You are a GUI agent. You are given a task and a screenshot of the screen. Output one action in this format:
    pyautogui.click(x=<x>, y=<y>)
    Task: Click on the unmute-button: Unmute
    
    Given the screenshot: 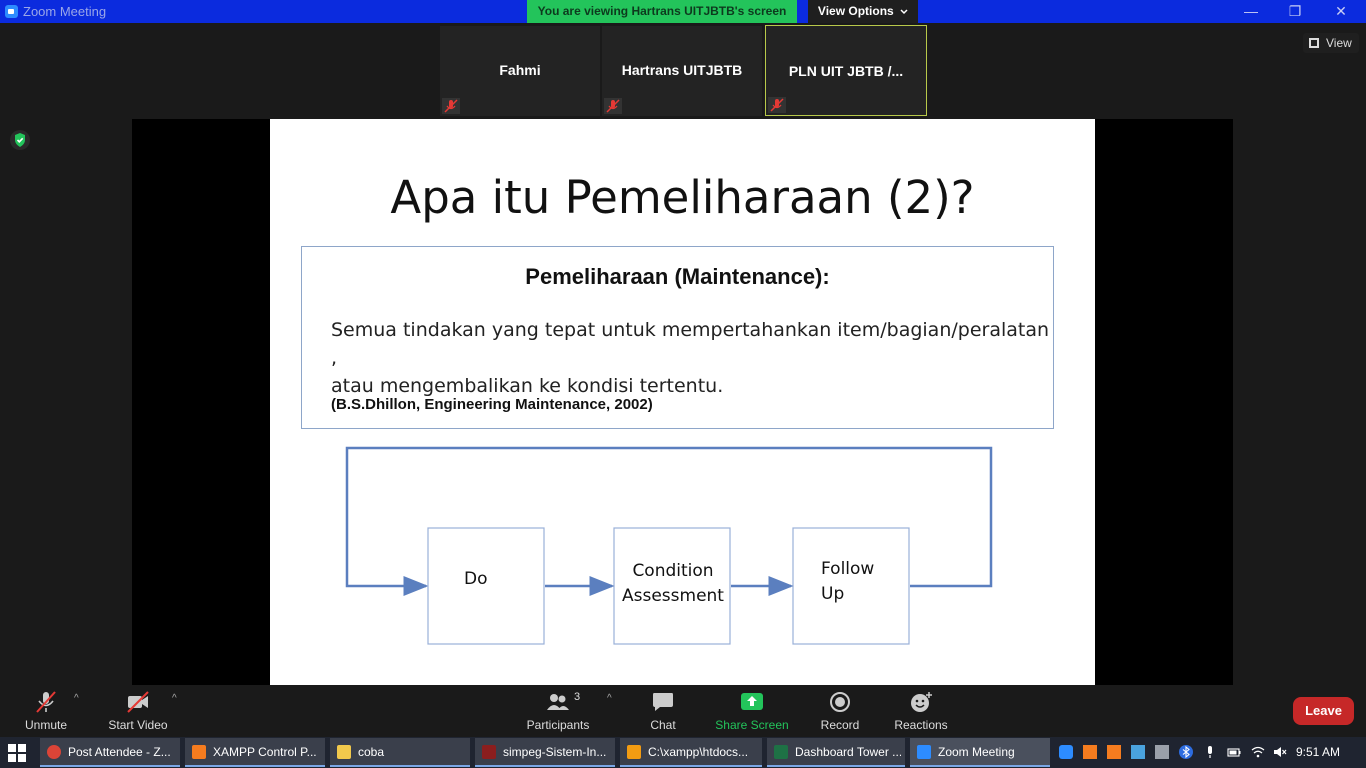 What is the action you would take?
    pyautogui.click(x=46, y=711)
    